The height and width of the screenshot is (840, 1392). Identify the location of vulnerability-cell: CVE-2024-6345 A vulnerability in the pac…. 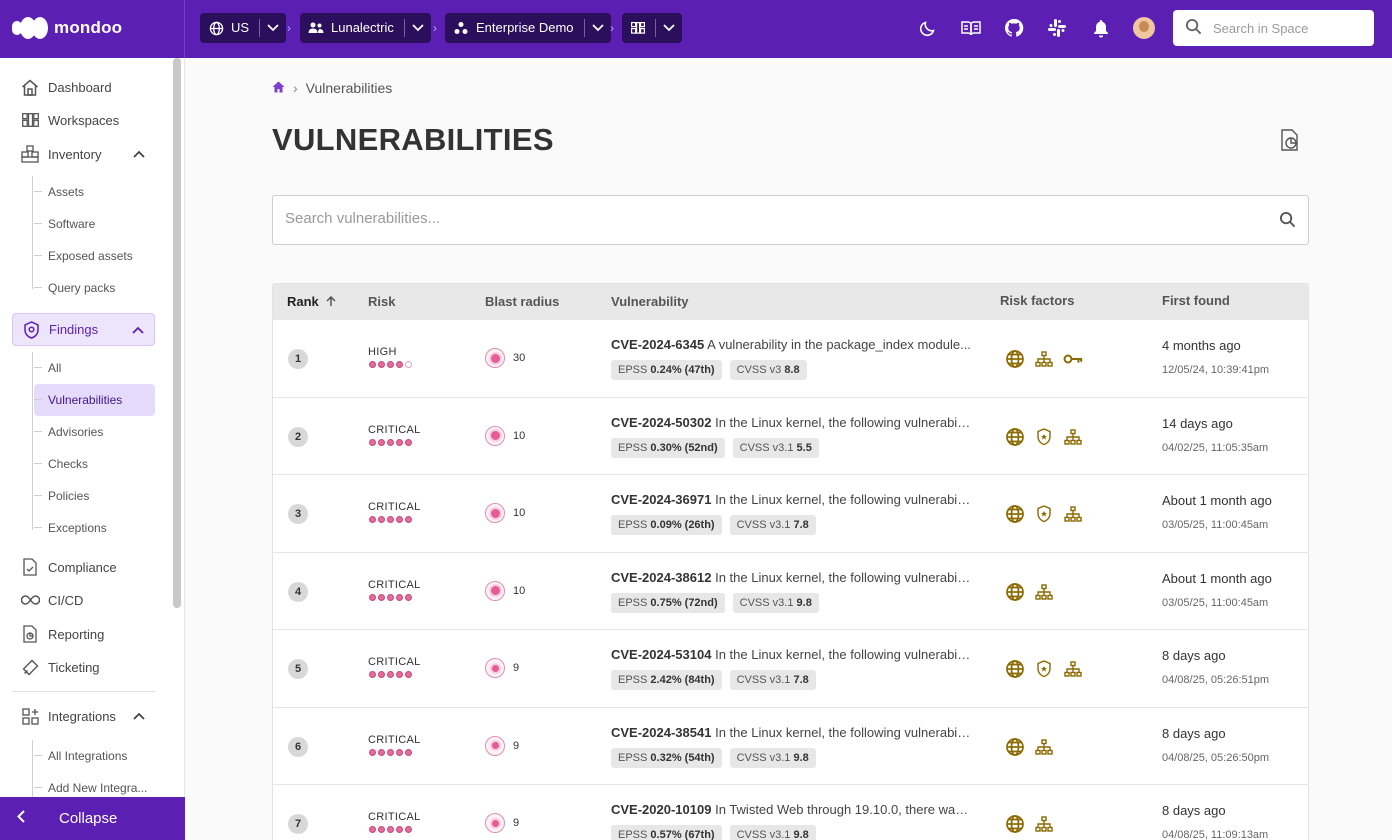
(791, 358).